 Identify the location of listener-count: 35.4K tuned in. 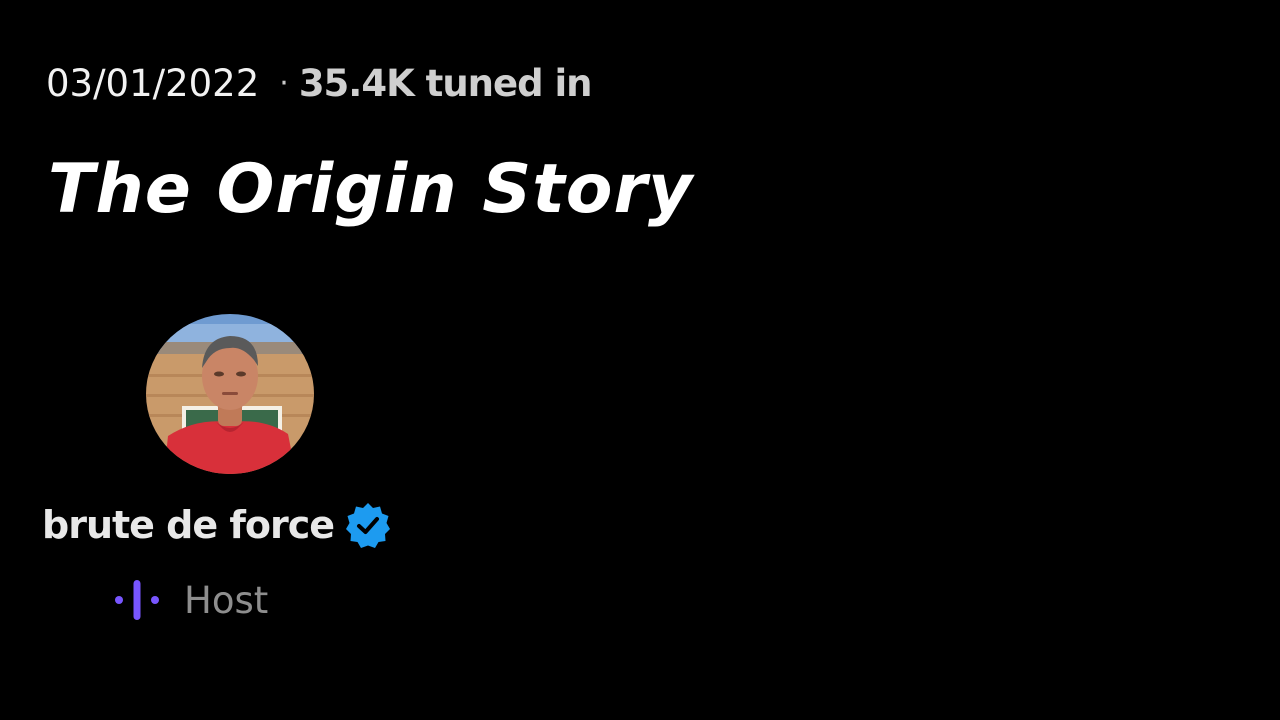
(445, 83).